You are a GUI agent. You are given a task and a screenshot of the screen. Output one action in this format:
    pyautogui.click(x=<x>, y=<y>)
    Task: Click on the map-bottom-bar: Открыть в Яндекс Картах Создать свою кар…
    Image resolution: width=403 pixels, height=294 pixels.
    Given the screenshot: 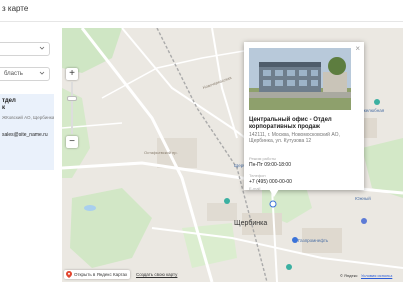 What is the action you would take?
    pyautogui.click(x=232, y=275)
    